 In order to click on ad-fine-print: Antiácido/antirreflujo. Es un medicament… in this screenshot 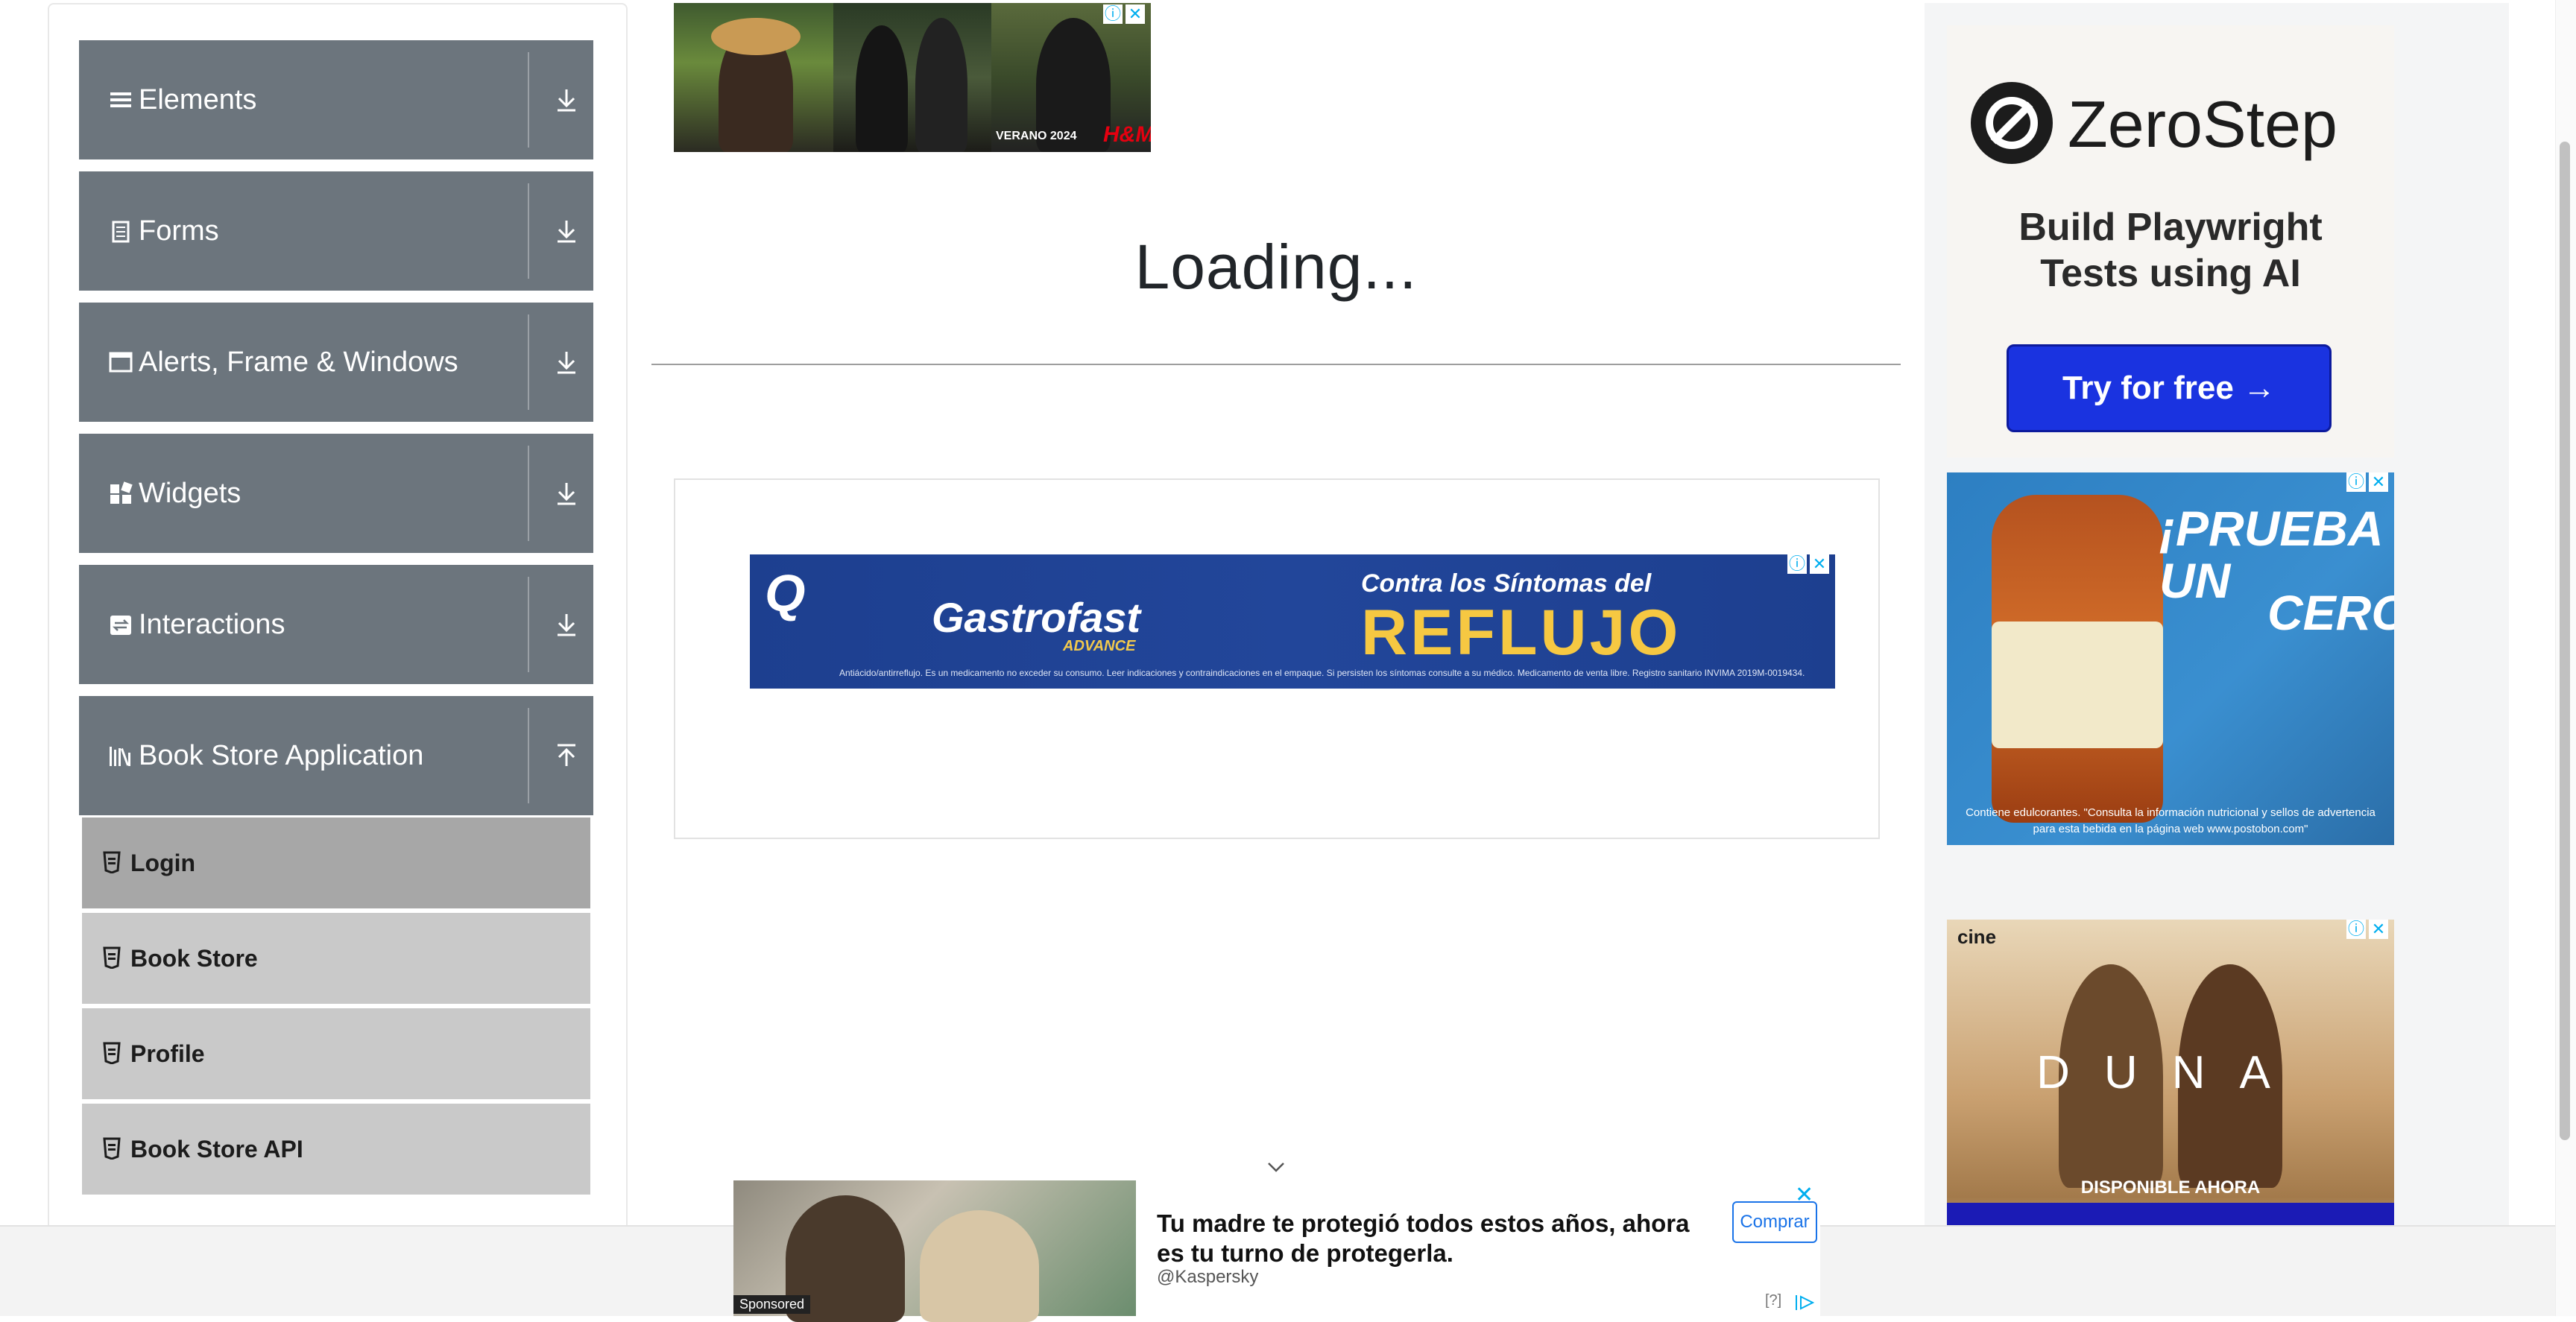, I will do `click(1322, 673)`.